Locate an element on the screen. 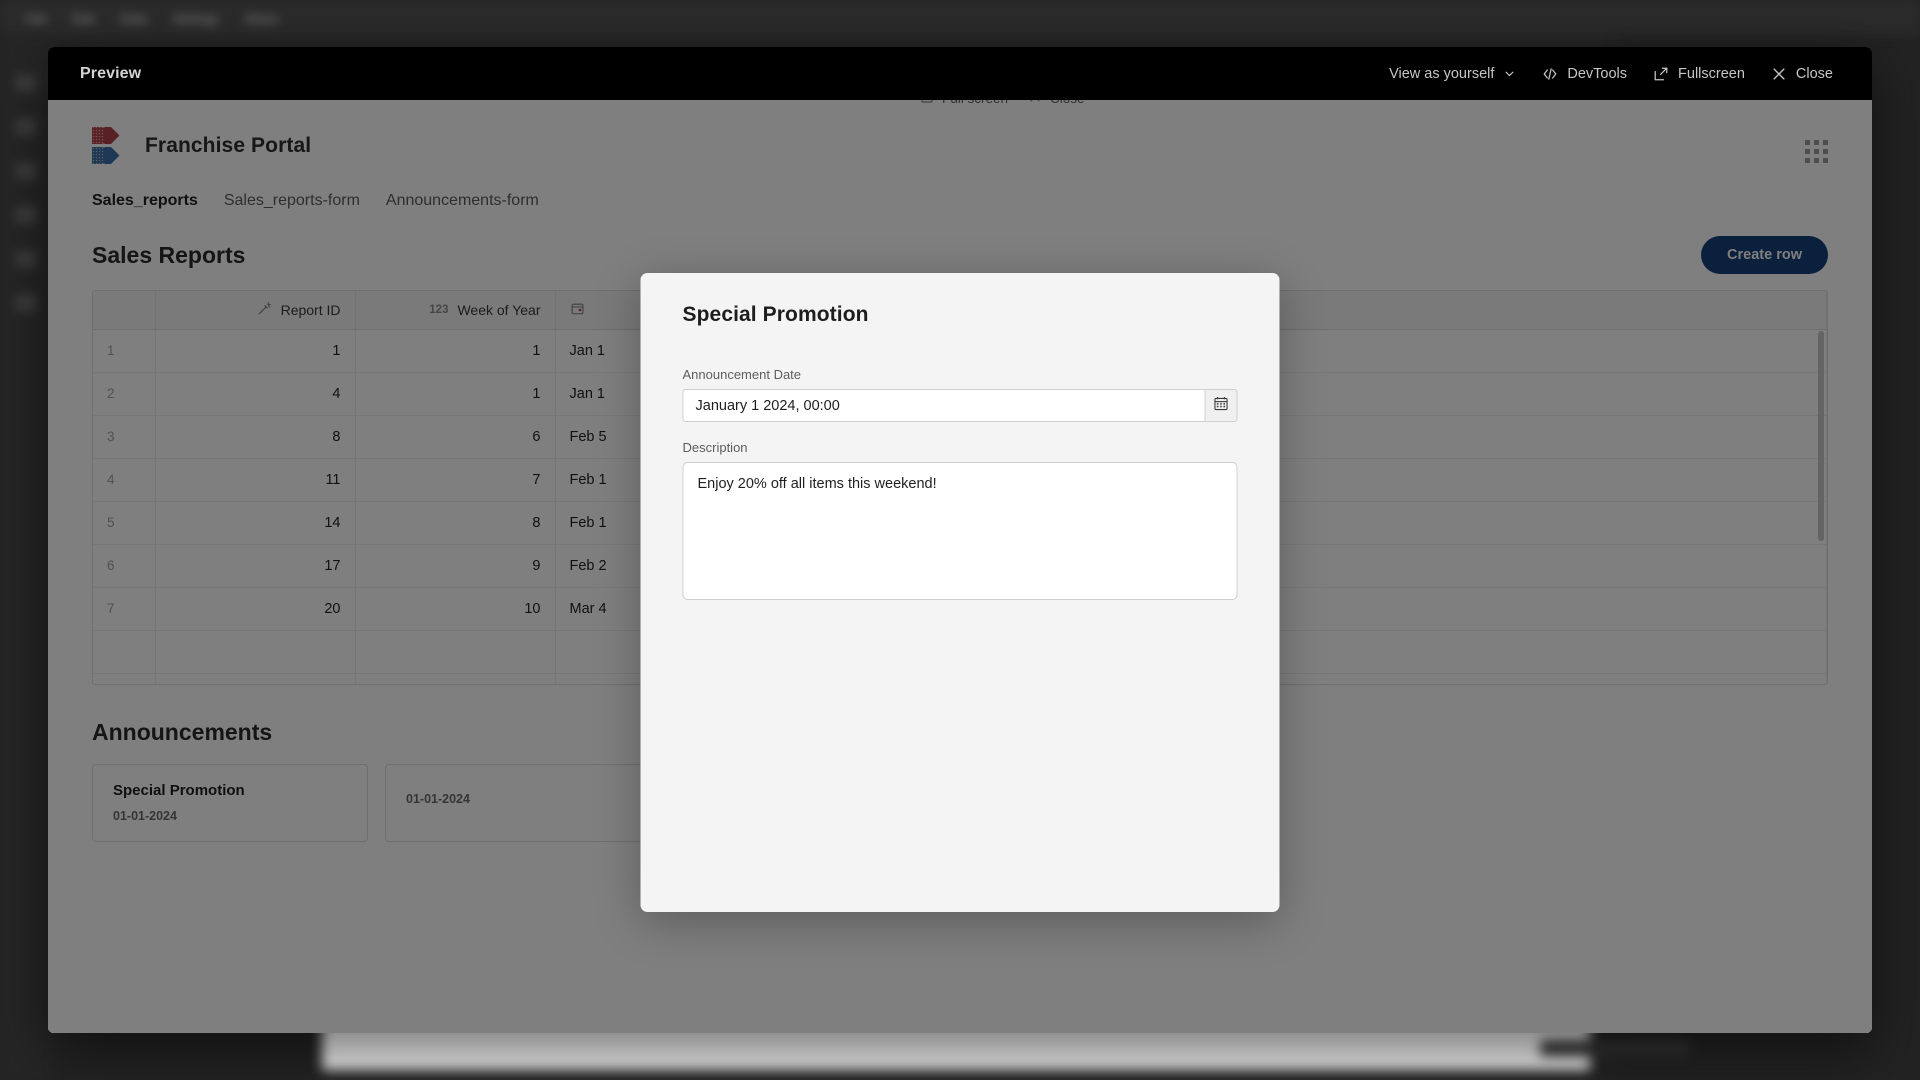 The image size is (1920, 1080). announcement-date-input is located at coordinates (943, 405).